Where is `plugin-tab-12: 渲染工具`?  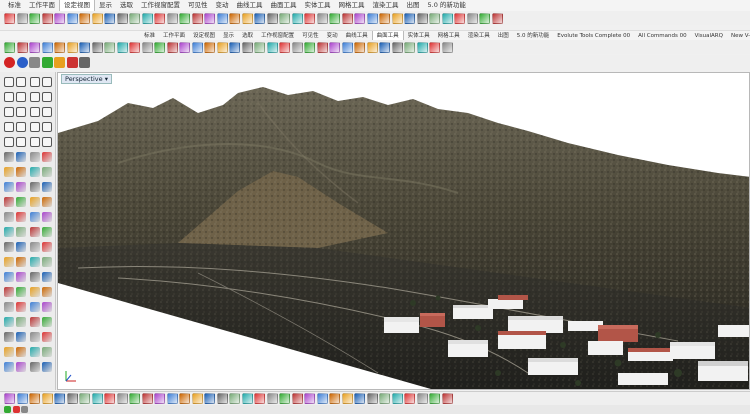 plugin-tab-12: 渲染工具 is located at coordinates (479, 35).